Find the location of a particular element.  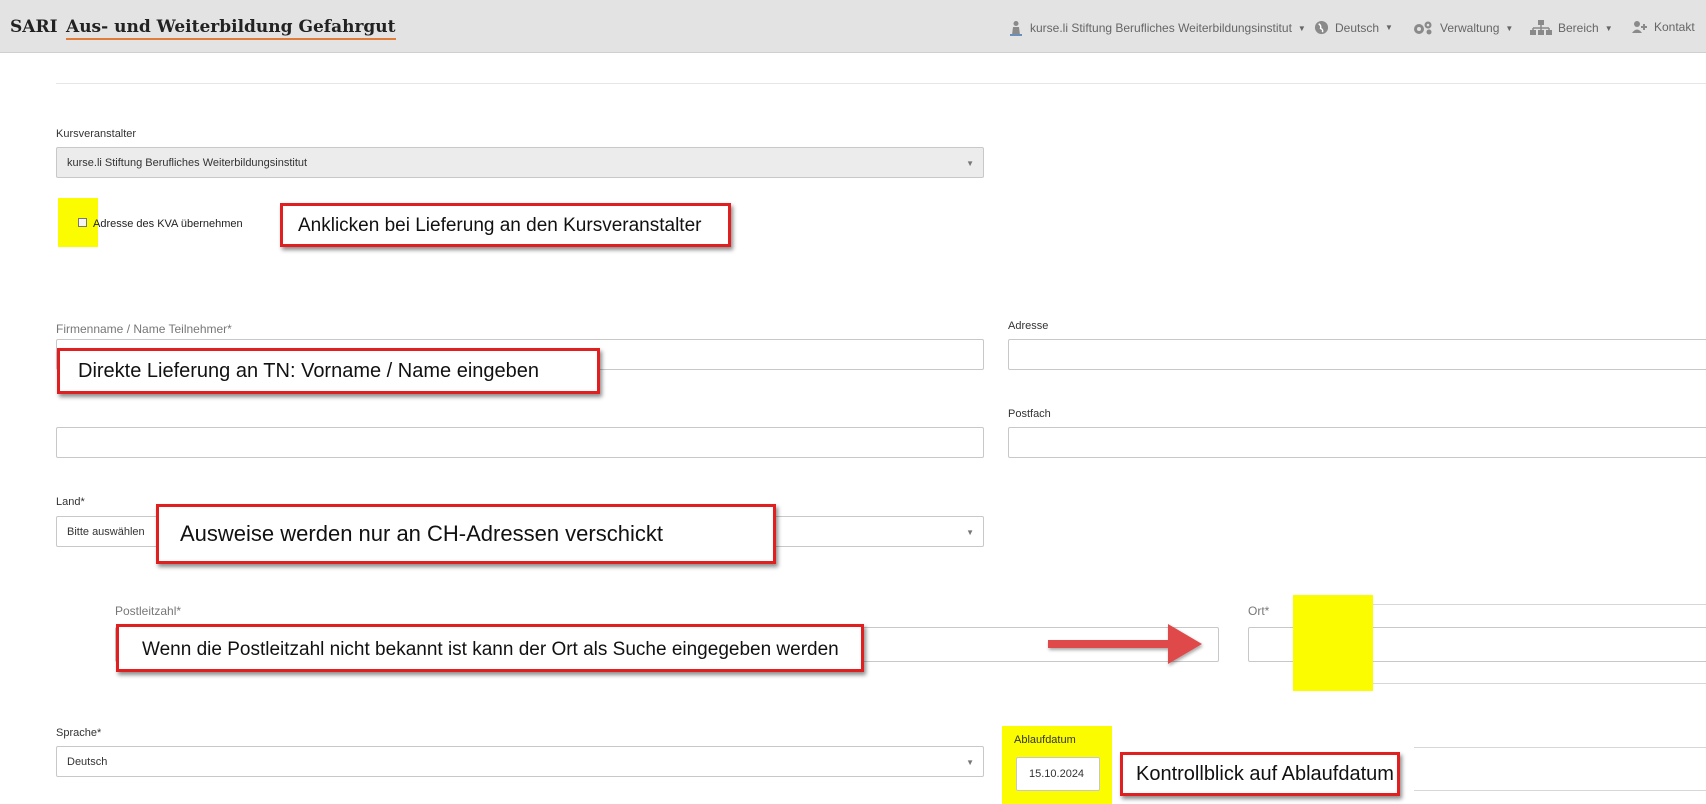

firmenname-label: Firmenname / Name Teilnehmer* is located at coordinates (144, 329).